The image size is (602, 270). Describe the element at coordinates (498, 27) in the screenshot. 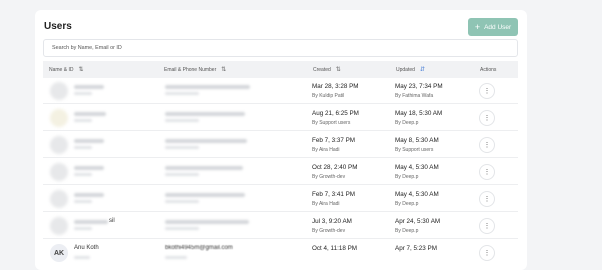

I see `add-user-label: Add User` at that location.